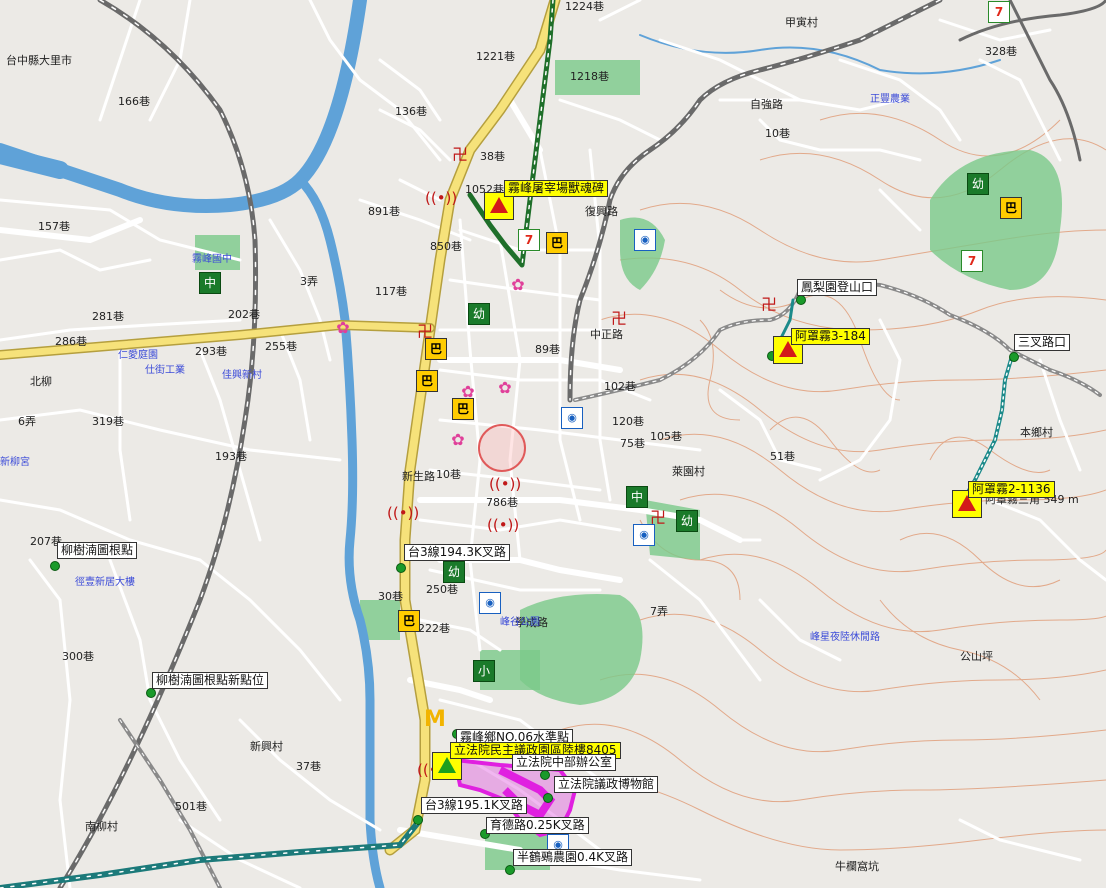  I want to click on place-label: 本鄉村, so click(1036, 432).